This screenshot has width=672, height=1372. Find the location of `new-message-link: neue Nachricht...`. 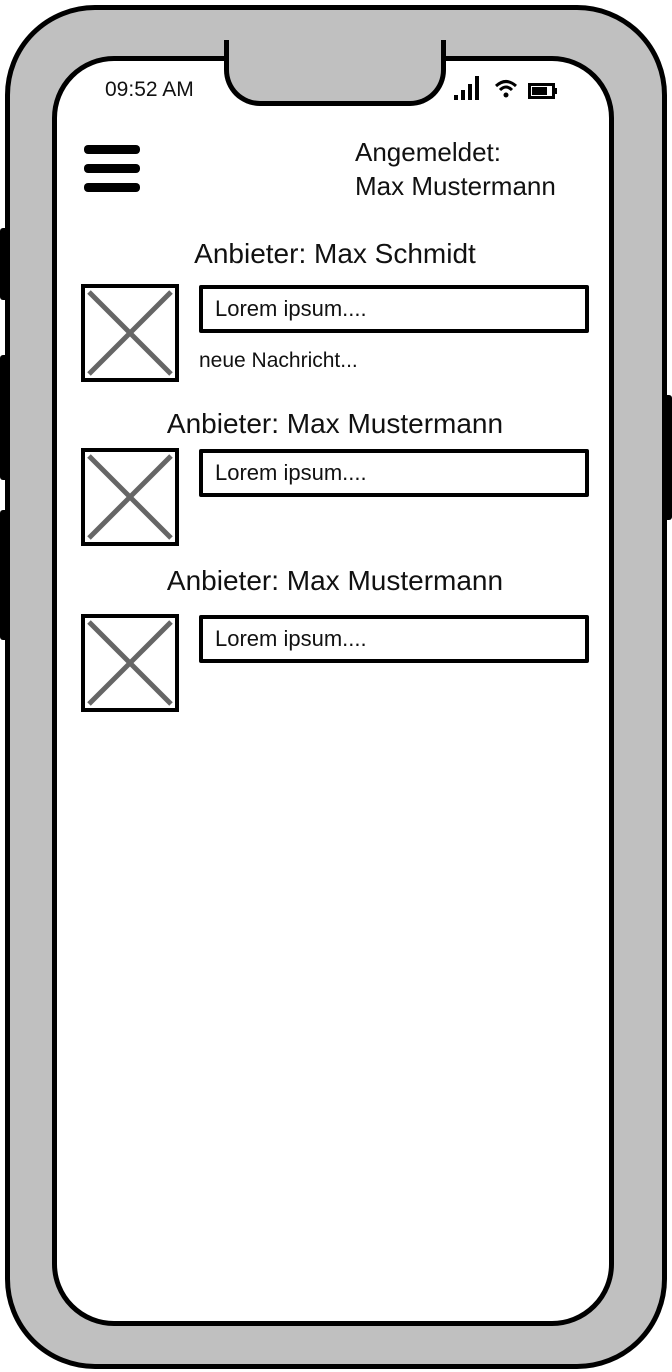

new-message-link: neue Nachricht... is located at coordinates (278, 361).